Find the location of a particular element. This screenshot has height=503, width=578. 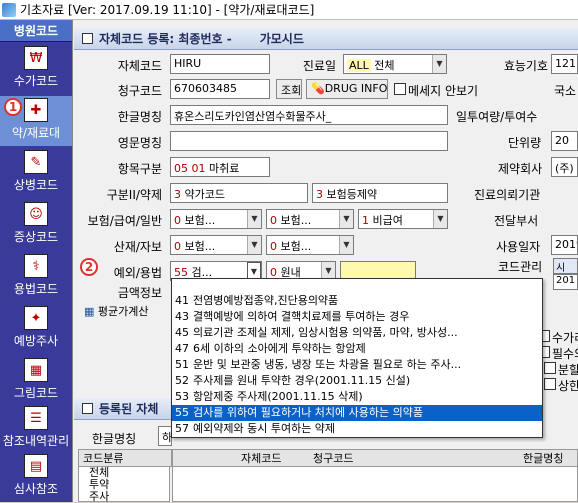

category-select-2: 3 보험등제약 is located at coordinates (380, 193).